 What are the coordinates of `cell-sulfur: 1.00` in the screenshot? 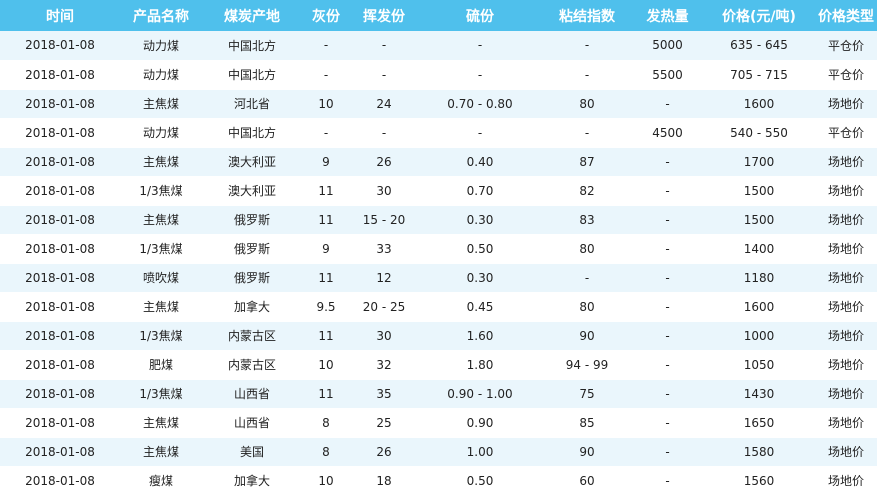 It's located at (480, 451).